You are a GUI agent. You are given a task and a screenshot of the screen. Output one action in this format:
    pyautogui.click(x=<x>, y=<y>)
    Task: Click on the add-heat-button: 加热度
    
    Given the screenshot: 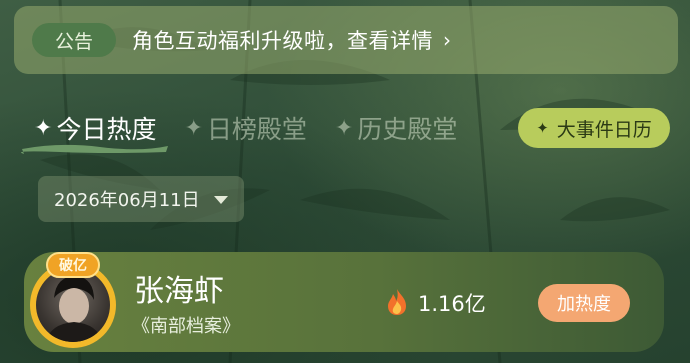 What is the action you would take?
    pyautogui.click(x=584, y=303)
    